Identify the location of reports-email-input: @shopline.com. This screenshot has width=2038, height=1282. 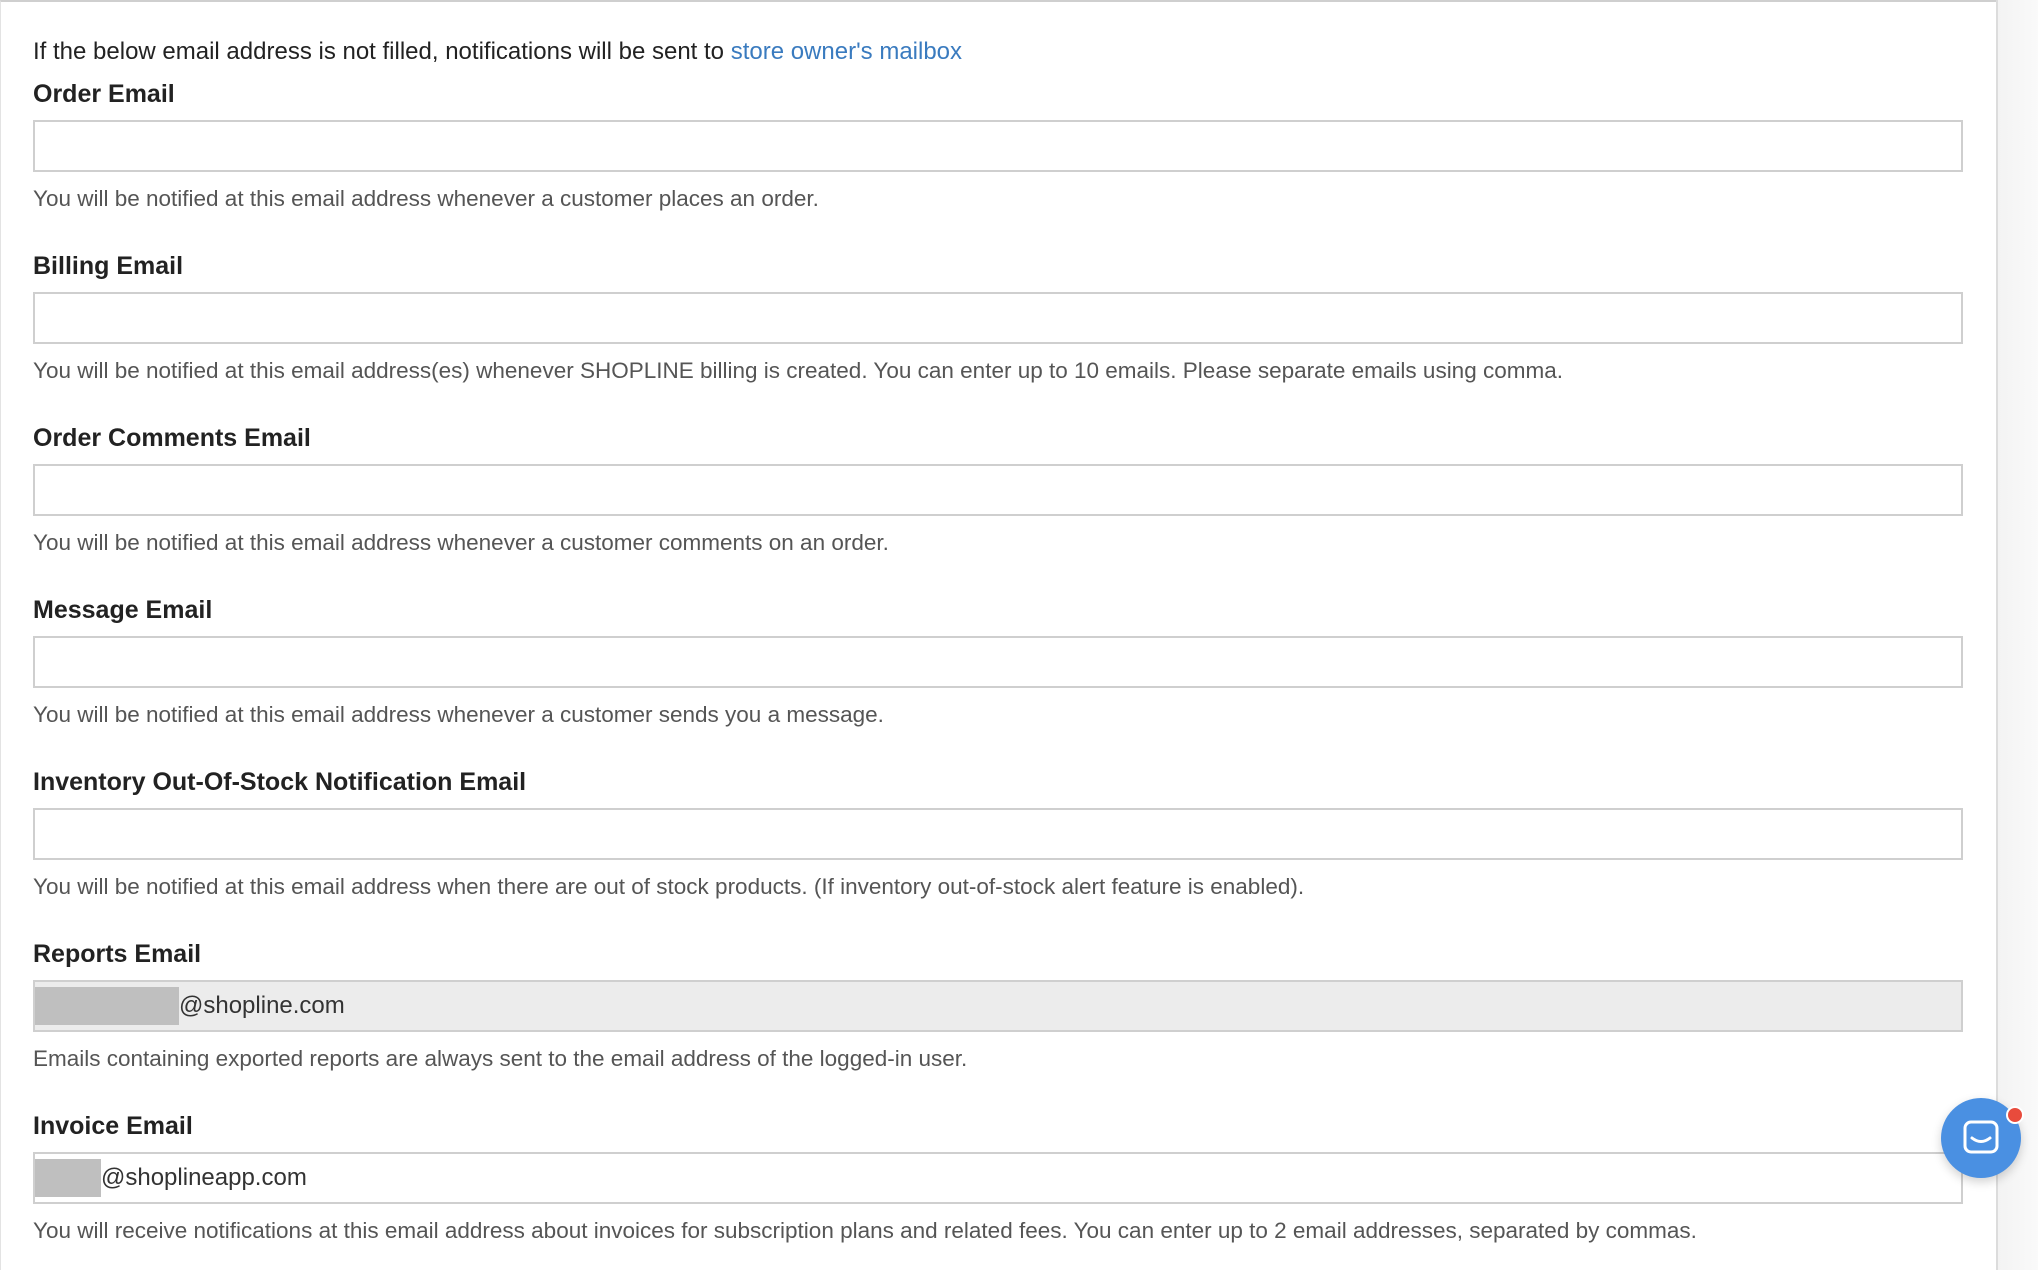
(998, 1006).